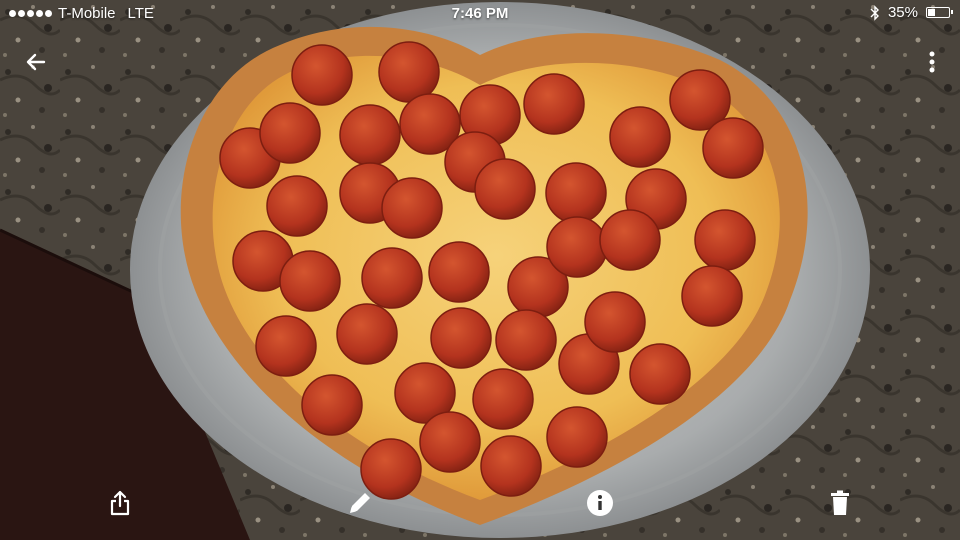 Image resolution: width=960 pixels, height=540 pixels. I want to click on status-right: 35%, so click(911, 12).